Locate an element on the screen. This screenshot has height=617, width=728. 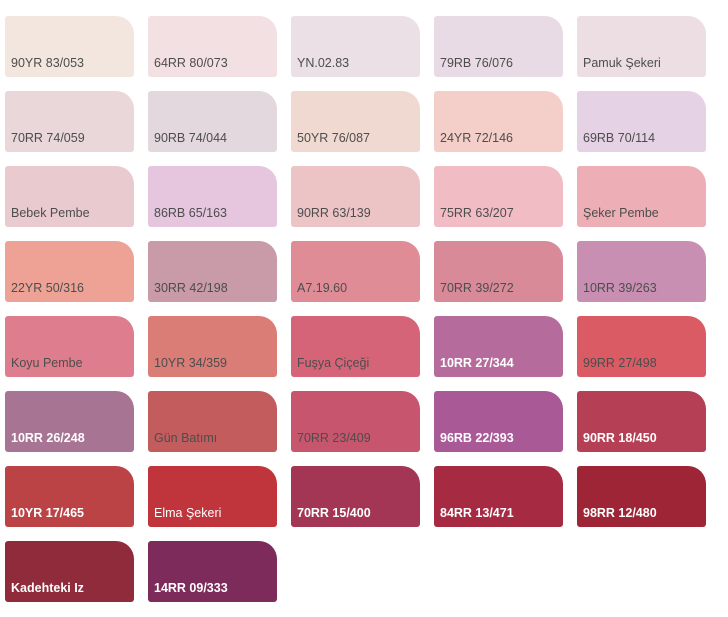
color-swatch: 70RR 74/059 is located at coordinates (69, 121).